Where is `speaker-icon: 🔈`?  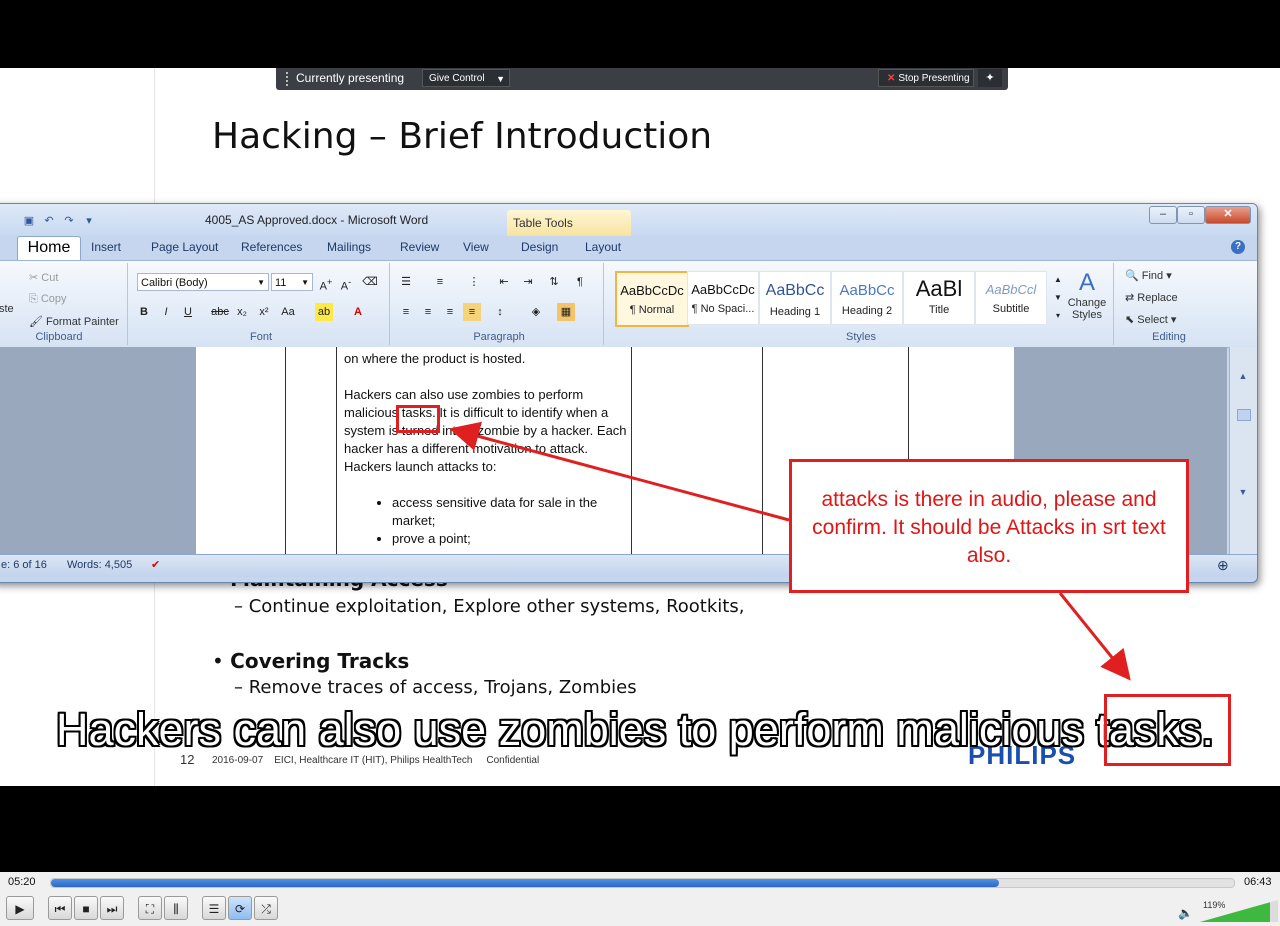 speaker-icon: 🔈 is located at coordinates (1185, 913).